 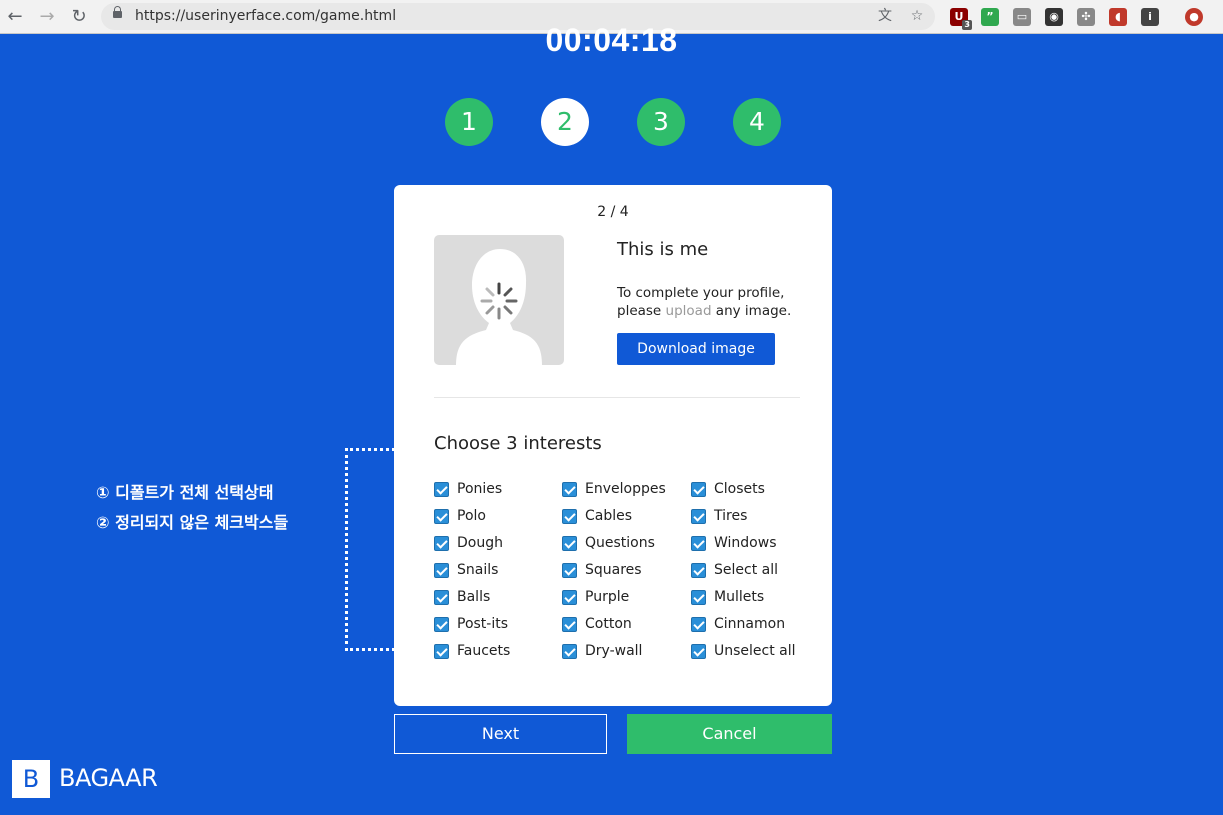 What do you see at coordinates (609, 516) in the screenshot?
I see `interest-label: Cables` at bounding box center [609, 516].